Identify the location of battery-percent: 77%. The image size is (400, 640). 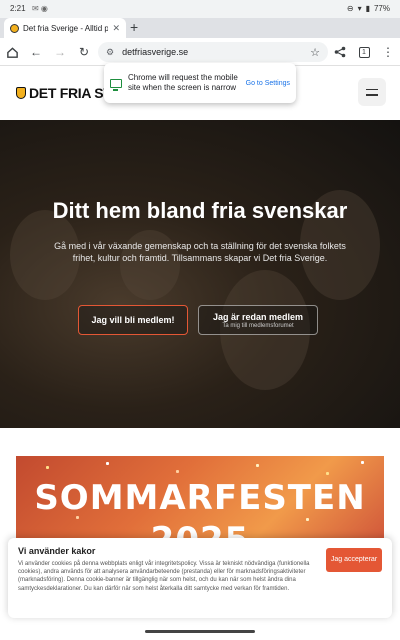
(381, 8).